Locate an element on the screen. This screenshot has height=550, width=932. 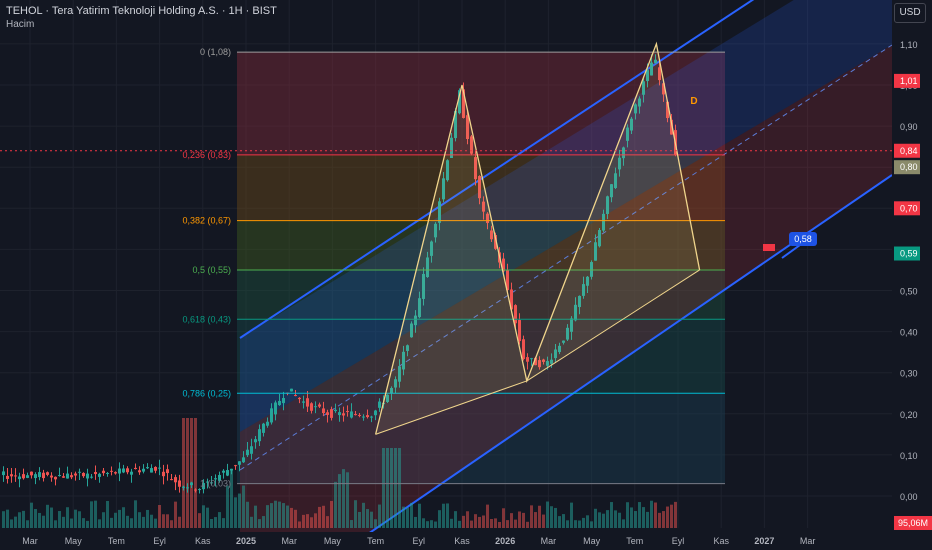
volume-indicator-label: Hacim is located at coordinates (20, 24).